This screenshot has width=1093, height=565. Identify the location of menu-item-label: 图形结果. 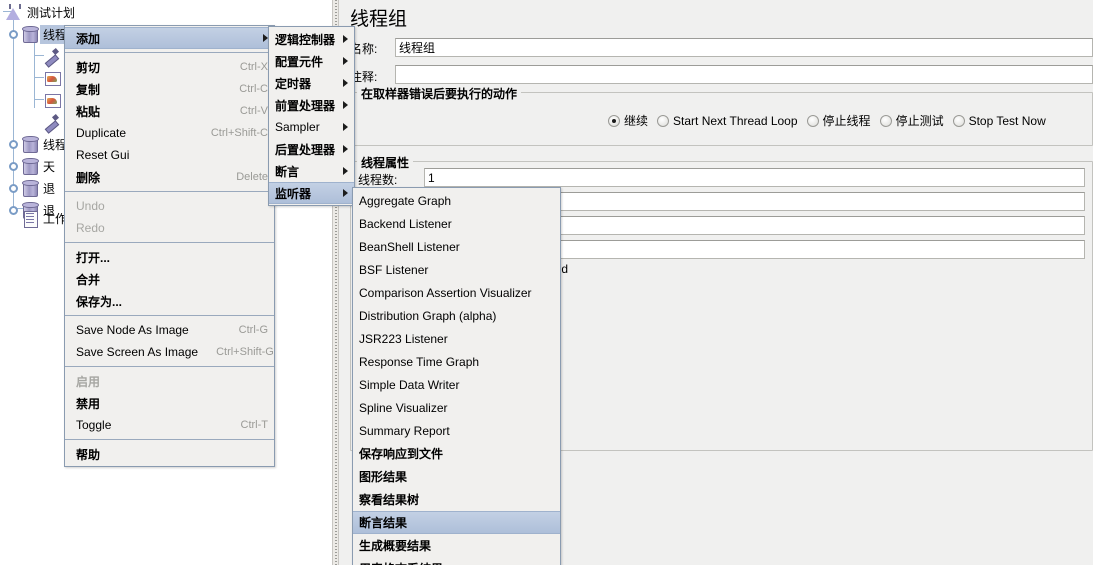
(383, 477).